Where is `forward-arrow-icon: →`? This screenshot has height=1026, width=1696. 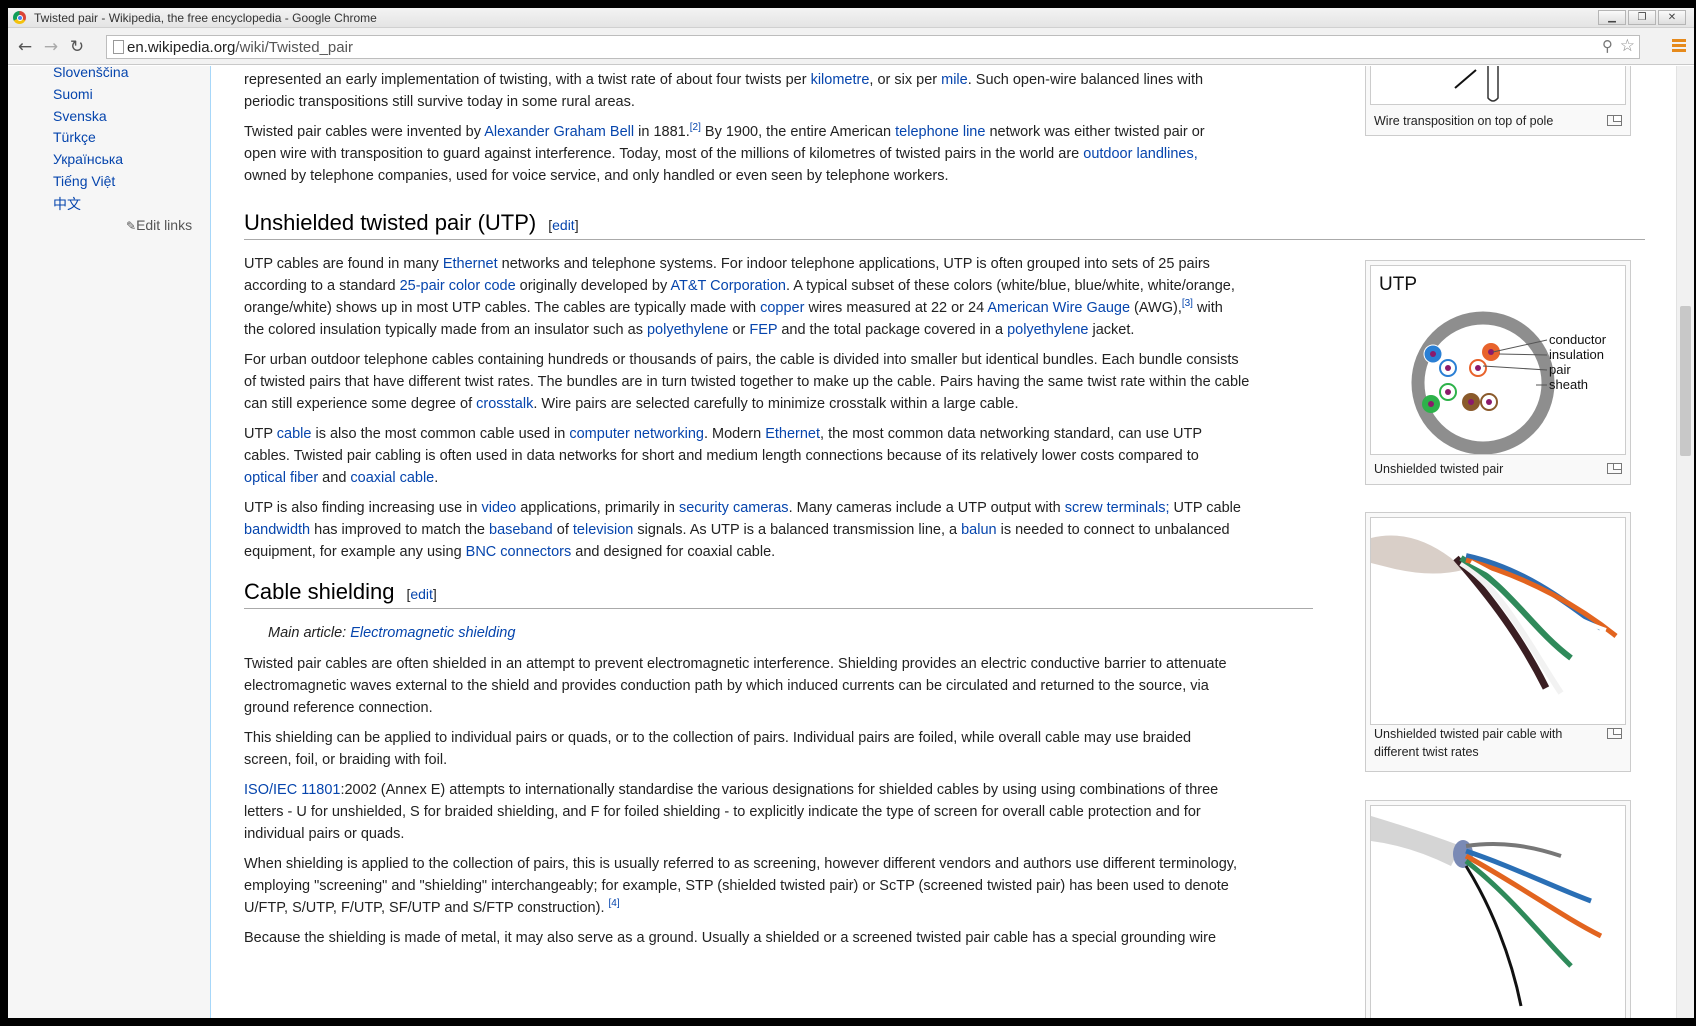
forward-arrow-icon: → is located at coordinates (51, 47).